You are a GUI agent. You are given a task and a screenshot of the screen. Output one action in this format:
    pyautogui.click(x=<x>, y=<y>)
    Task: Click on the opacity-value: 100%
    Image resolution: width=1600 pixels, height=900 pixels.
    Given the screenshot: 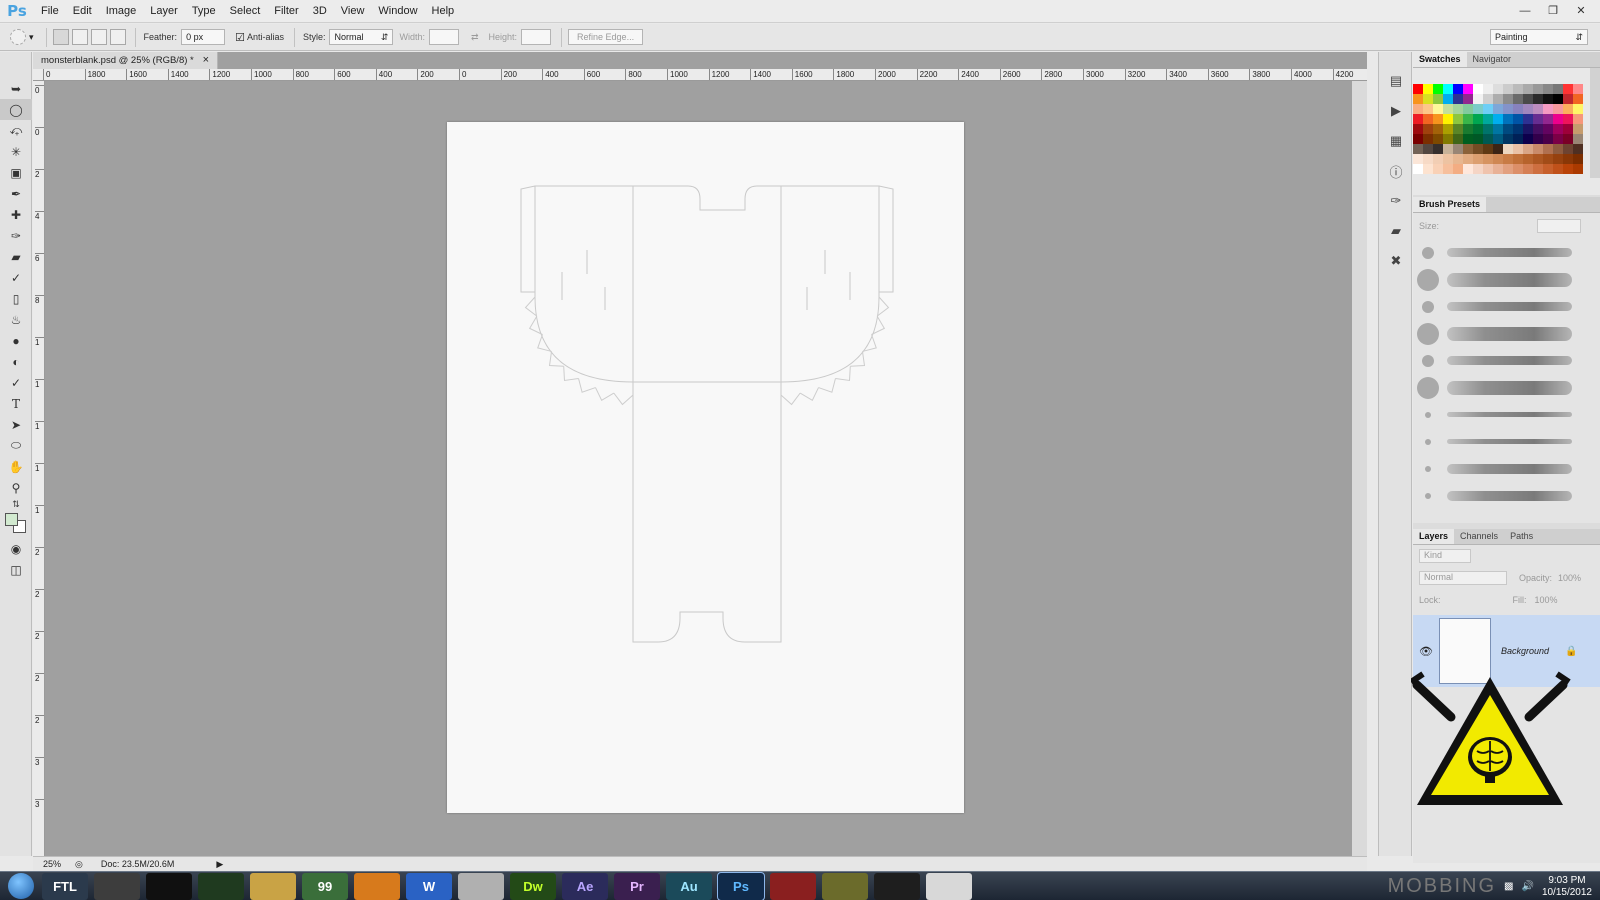 What is the action you would take?
    pyautogui.click(x=1569, y=578)
    